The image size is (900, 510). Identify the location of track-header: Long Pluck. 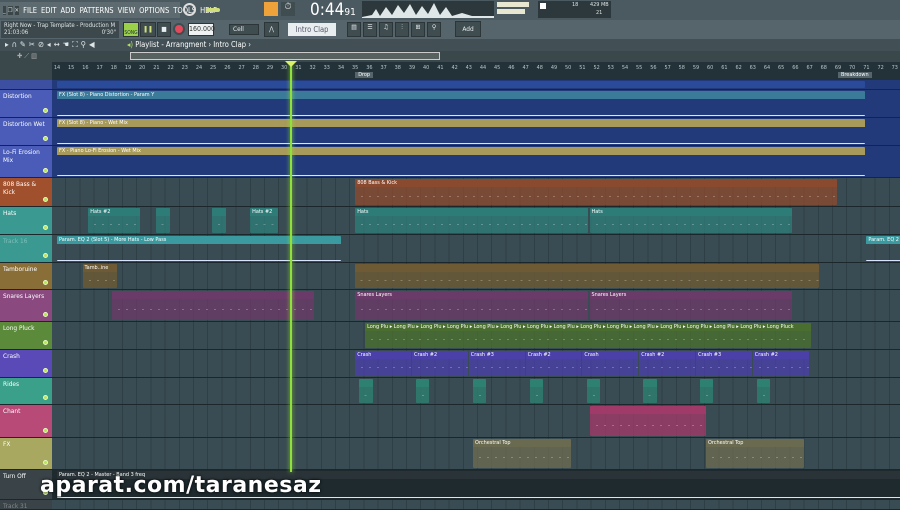
(26, 335).